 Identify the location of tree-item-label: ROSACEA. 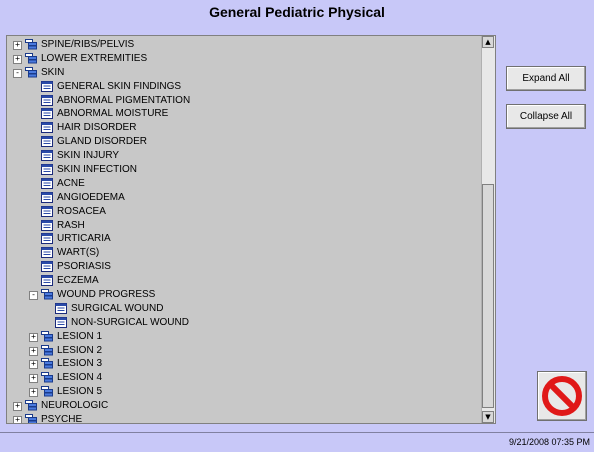
(81, 211).